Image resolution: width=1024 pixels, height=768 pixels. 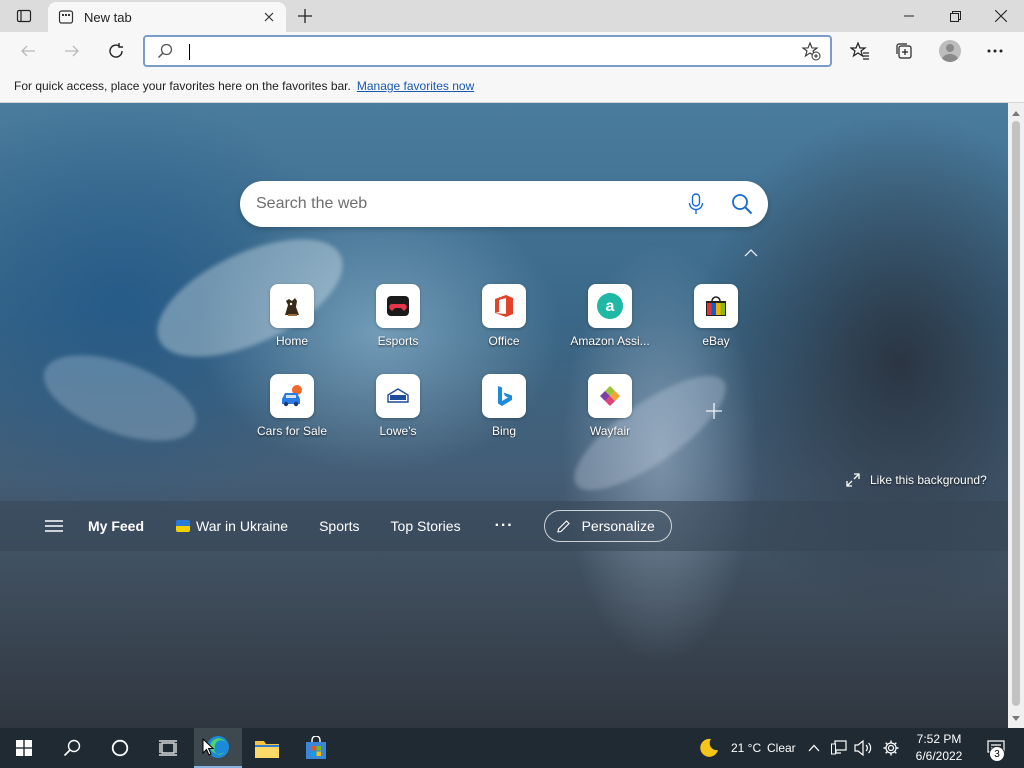 I want to click on address-input, so click(x=488, y=51).